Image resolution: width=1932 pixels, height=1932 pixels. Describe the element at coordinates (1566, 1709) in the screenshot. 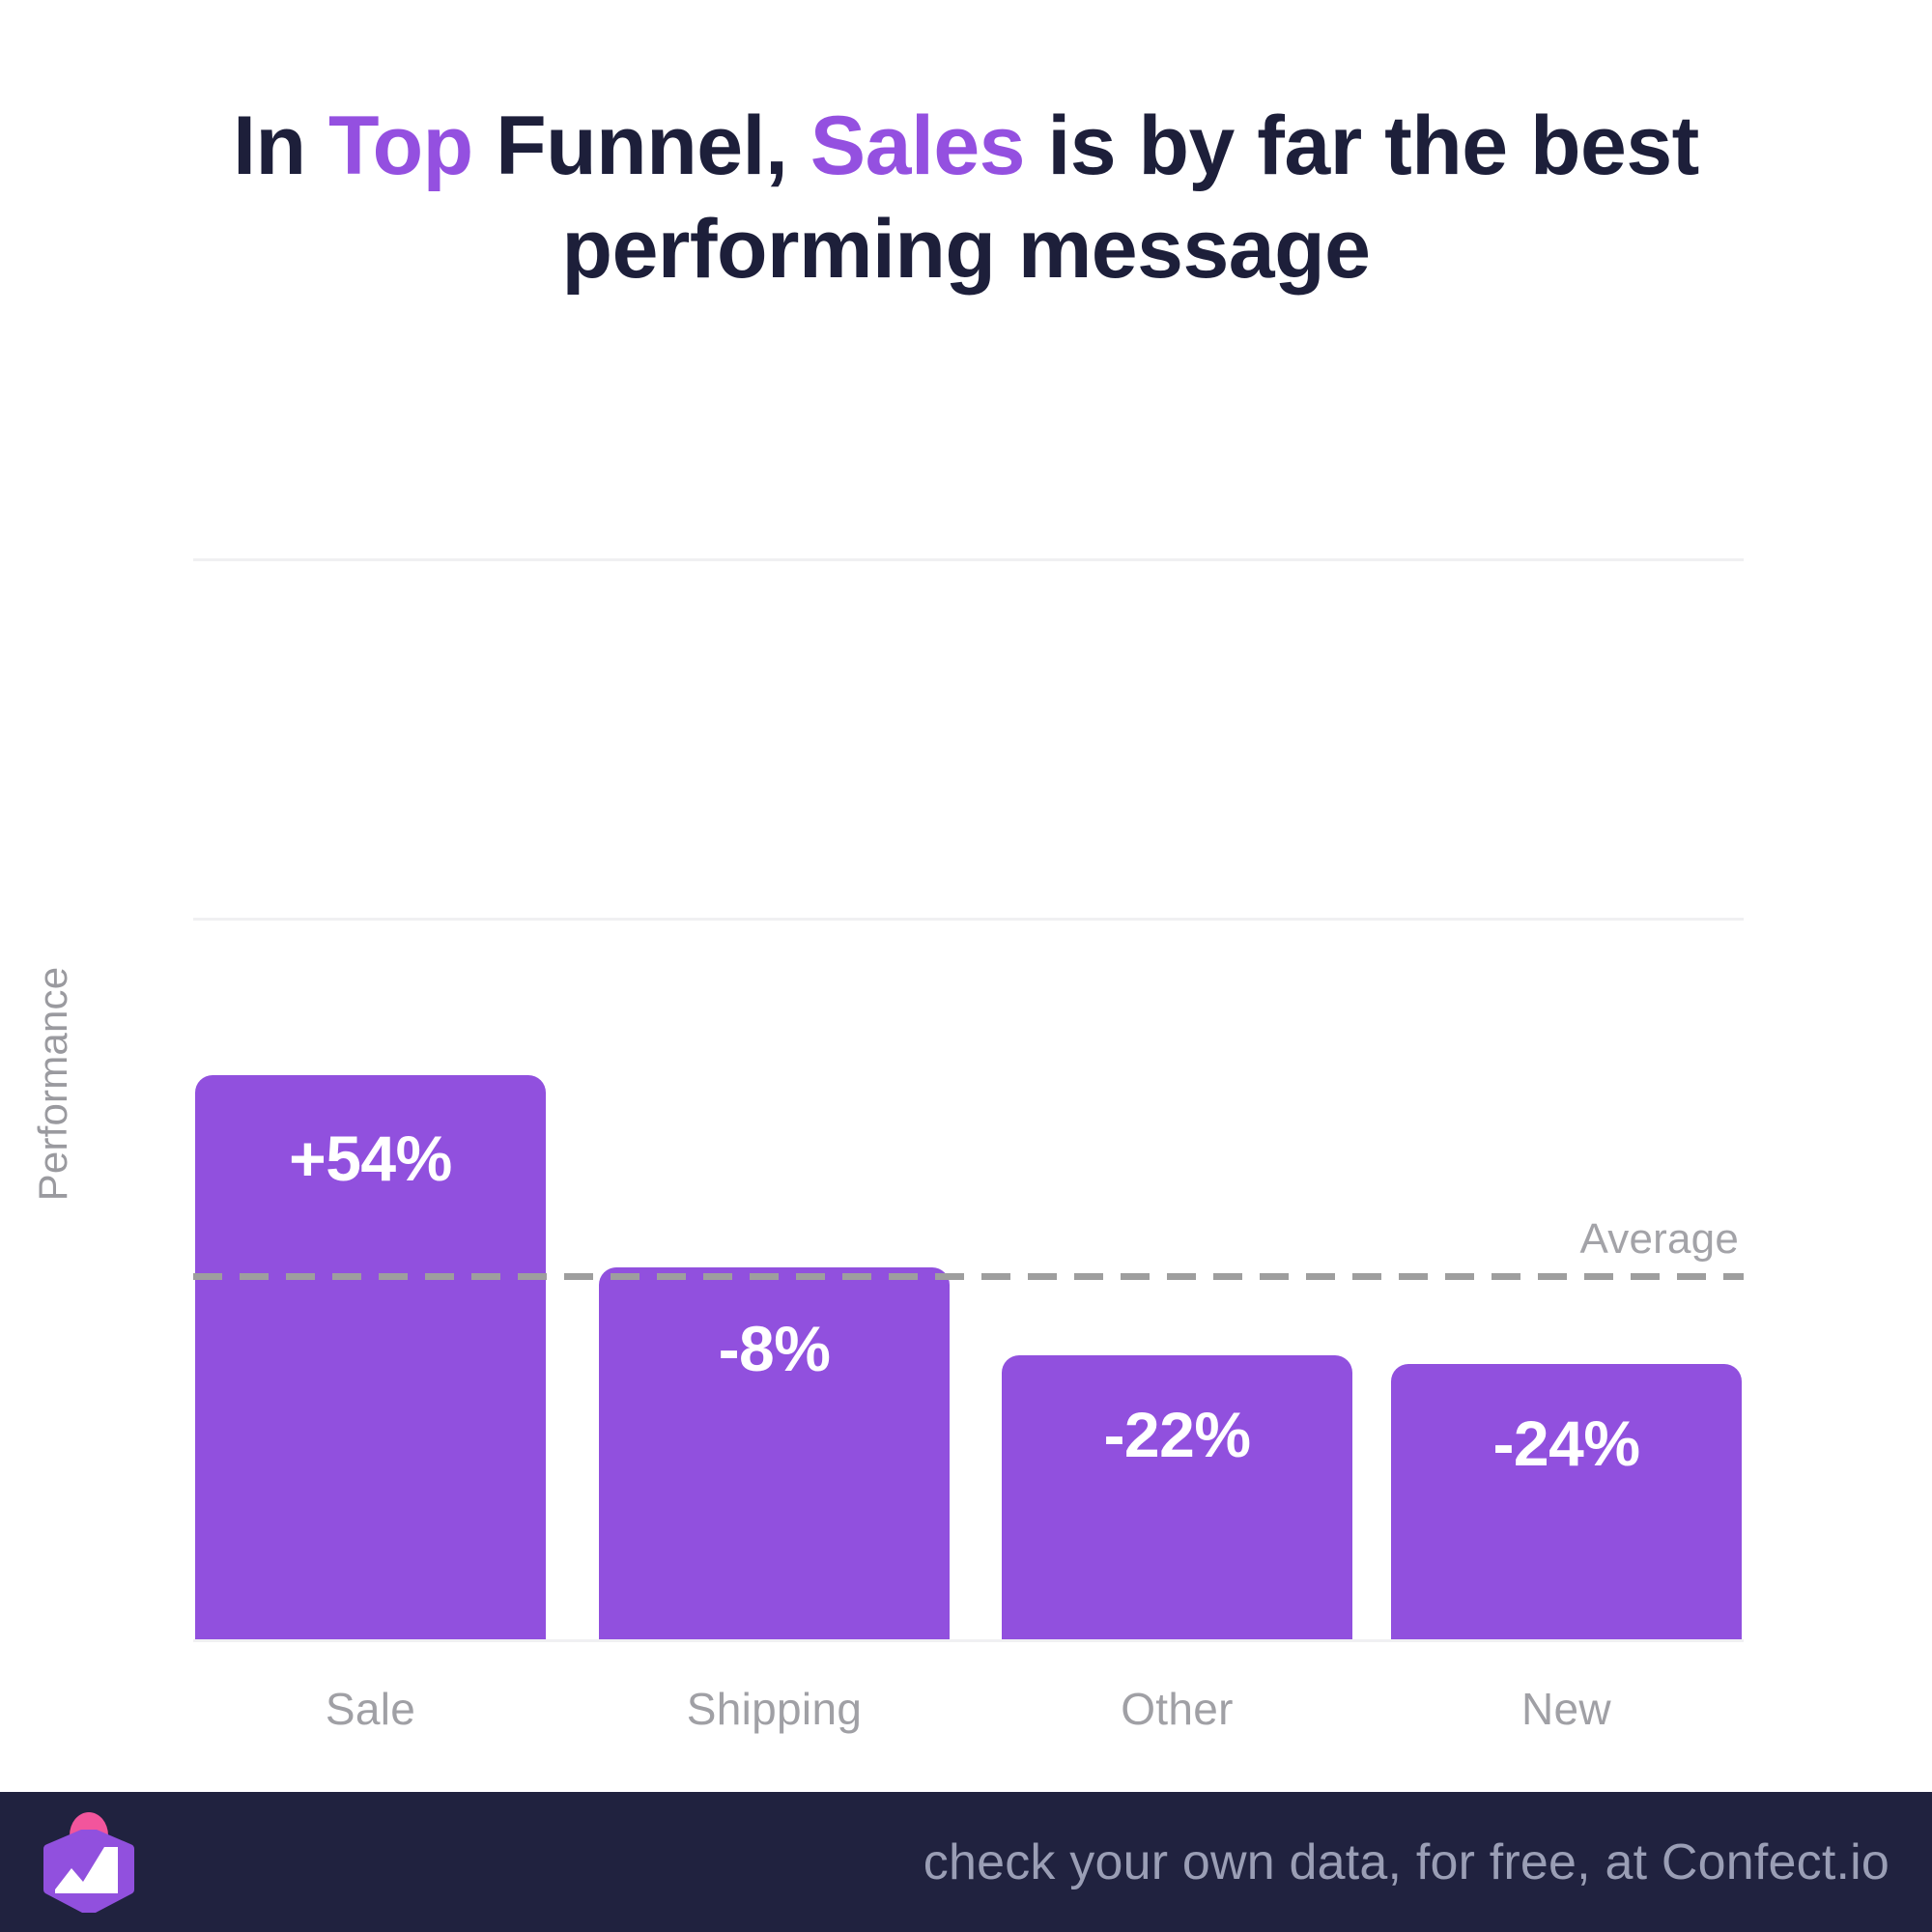

I see `x-label-new: New` at that location.